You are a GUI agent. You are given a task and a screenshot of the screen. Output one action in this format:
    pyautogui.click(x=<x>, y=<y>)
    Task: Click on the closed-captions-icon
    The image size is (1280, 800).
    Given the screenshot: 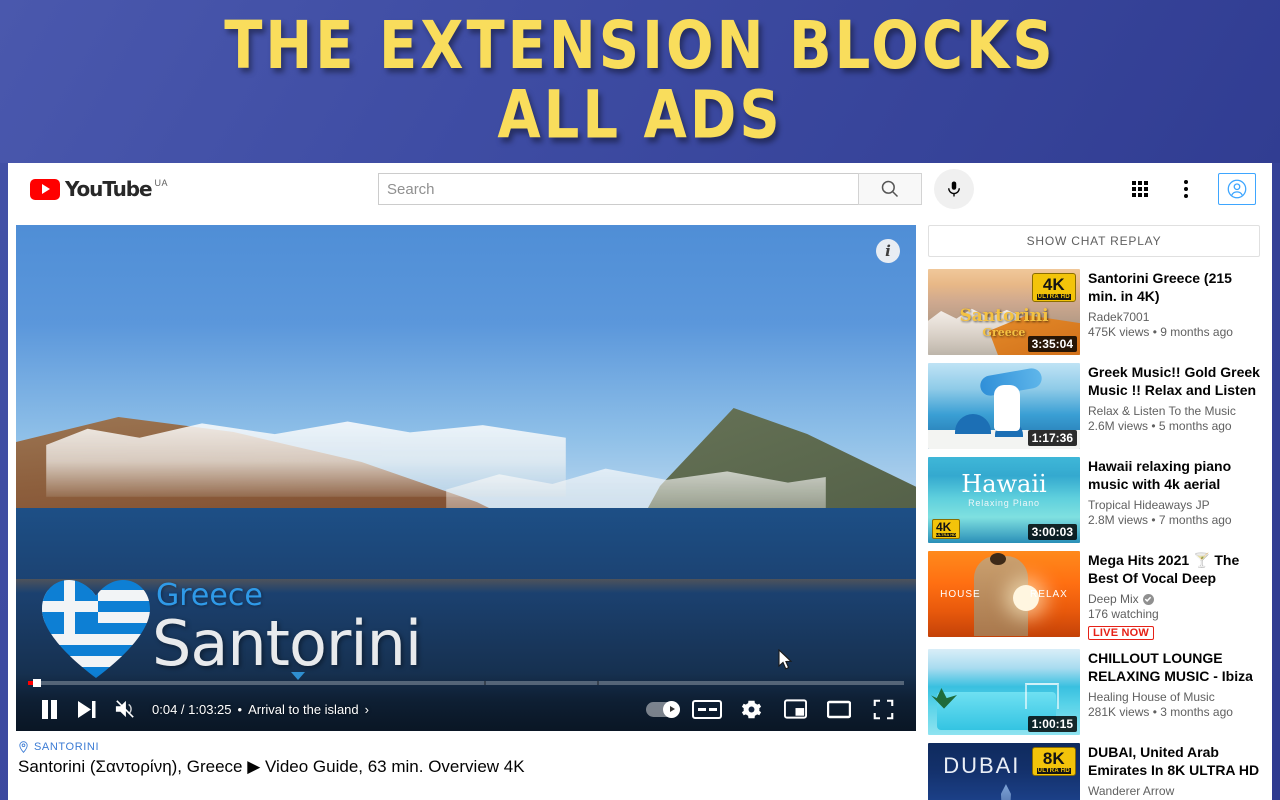 What is the action you would take?
    pyautogui.click(x=707, y=709)
    